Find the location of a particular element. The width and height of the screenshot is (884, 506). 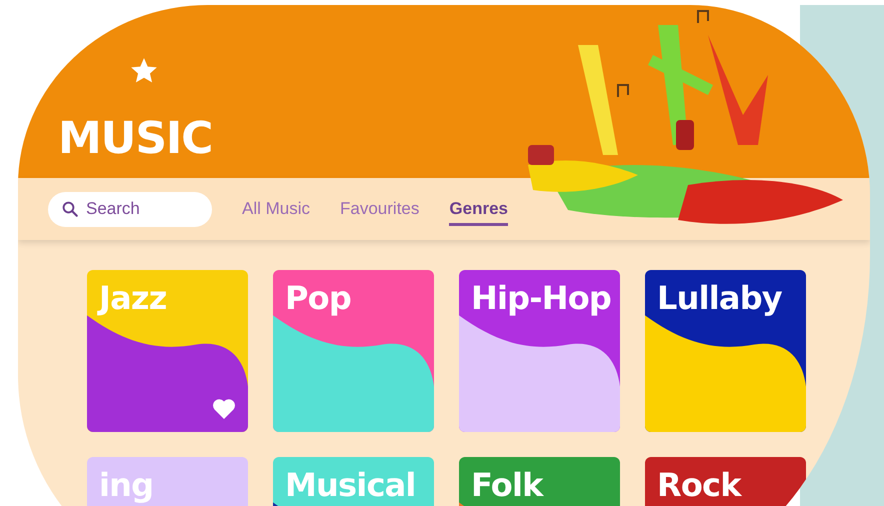

genre-card: Folk is located at coordinates (539, 481).